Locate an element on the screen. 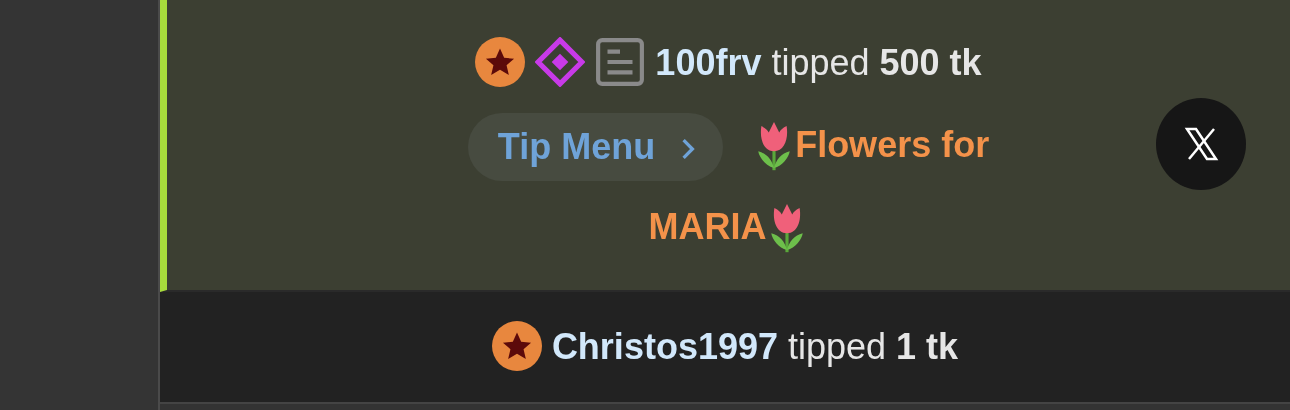 This screenshot has width=1290, height=410. tip-note: Flowers for is located at coordinates (892, 144).